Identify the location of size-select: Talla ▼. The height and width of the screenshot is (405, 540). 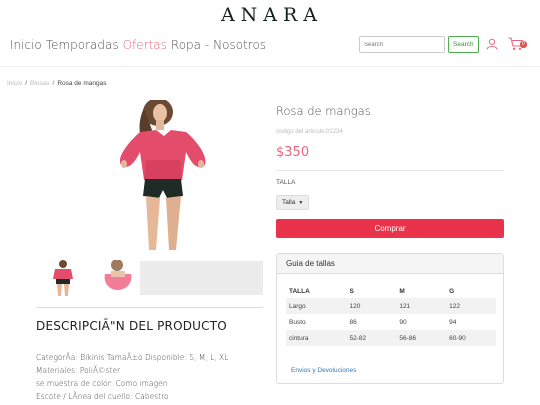
(293, 202).